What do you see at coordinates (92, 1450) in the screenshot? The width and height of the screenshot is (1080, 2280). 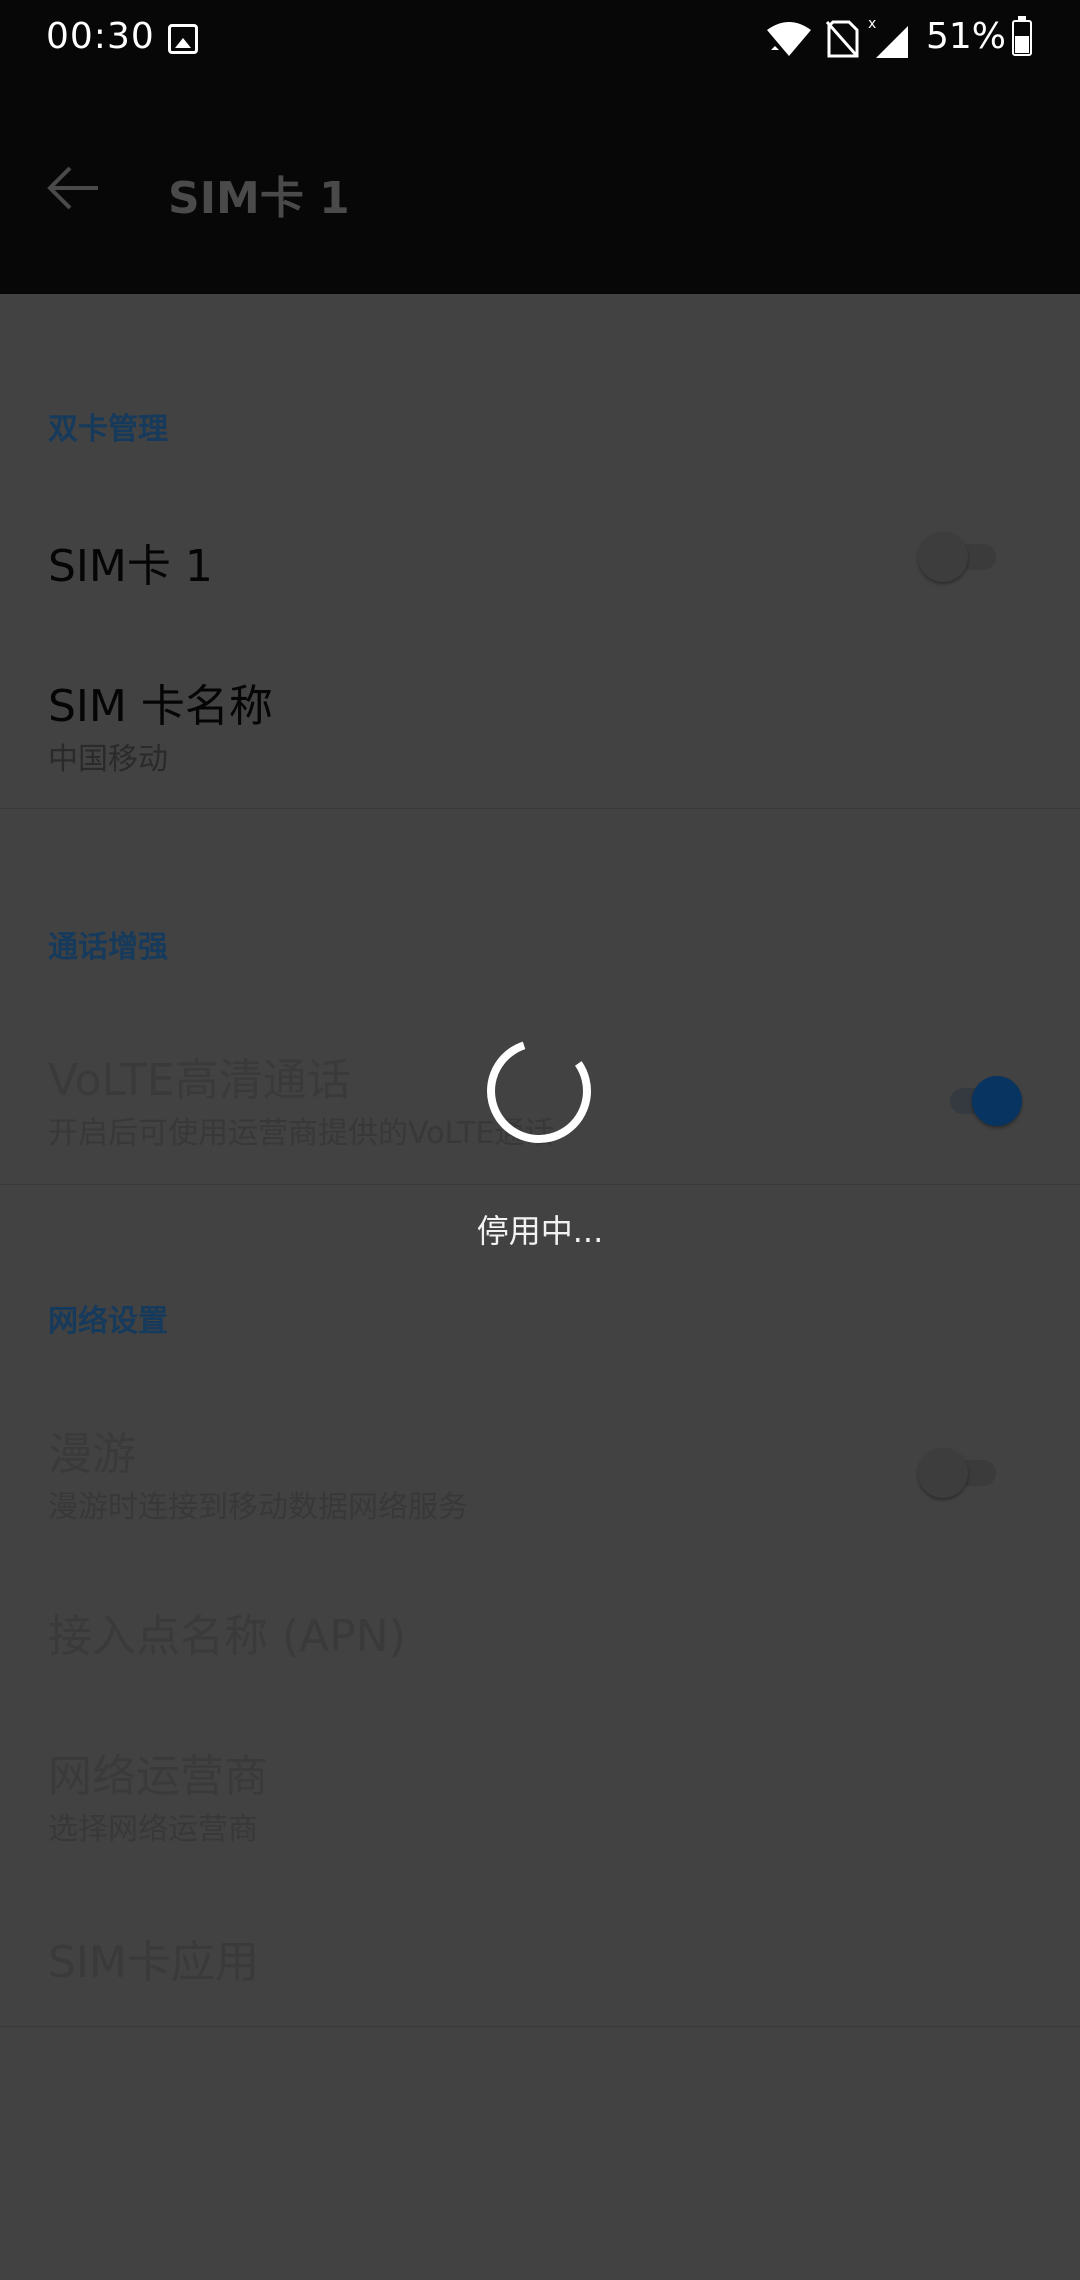 I see `roaming-title: 漫游` at bounding box center [92, 1450].